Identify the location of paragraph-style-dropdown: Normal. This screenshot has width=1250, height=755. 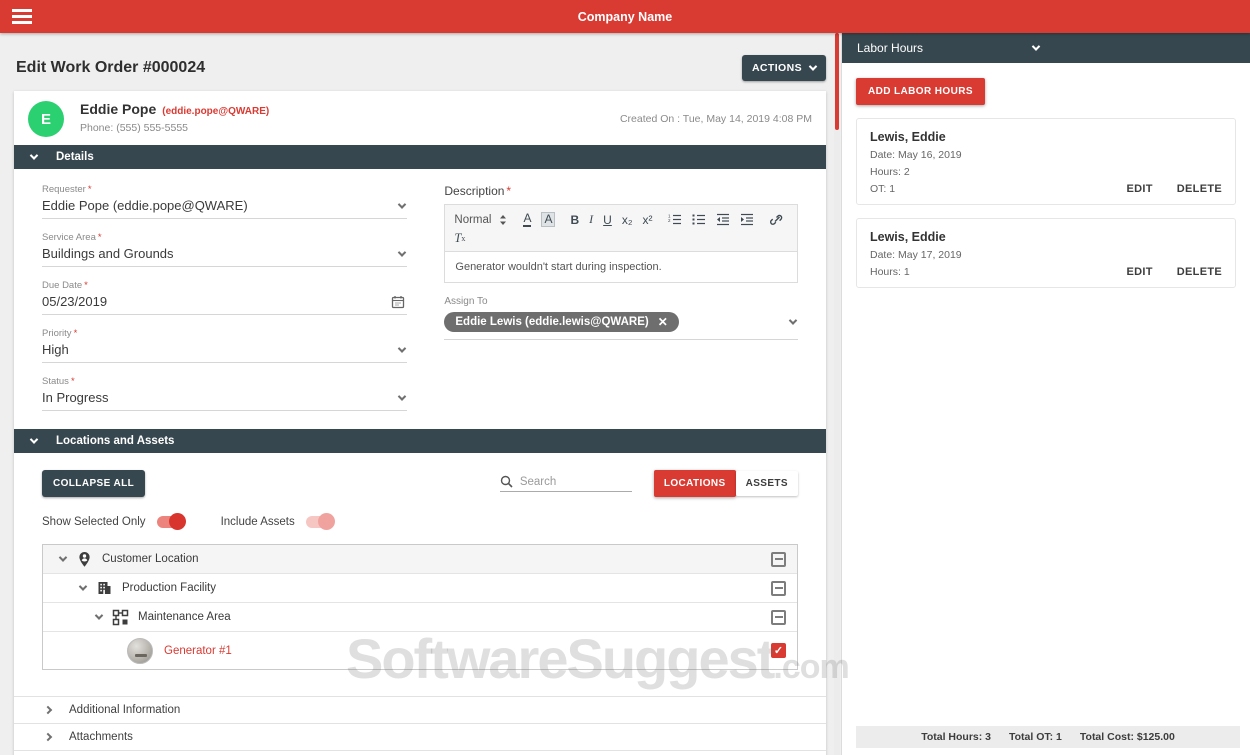
(480, 220).